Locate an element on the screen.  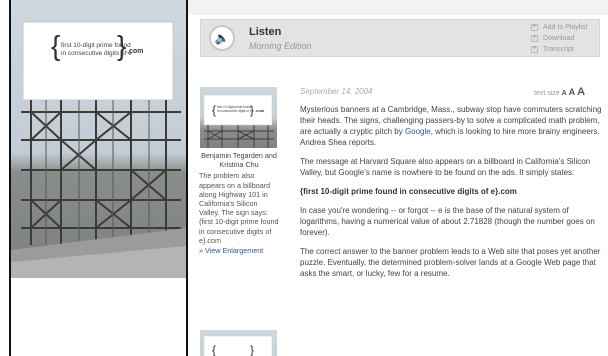
download-icon: + is located at coordinates (534, 38).